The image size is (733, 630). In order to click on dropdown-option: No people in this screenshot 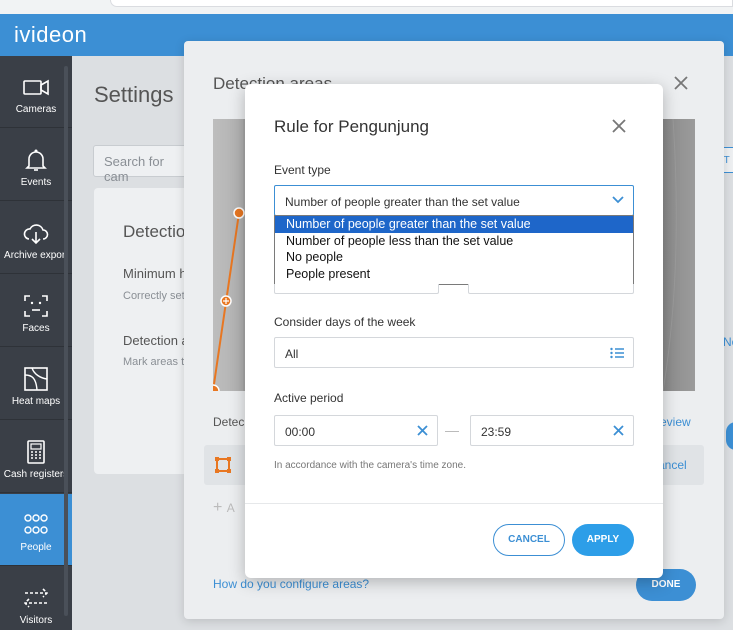, I will do `click(454, 257)`.